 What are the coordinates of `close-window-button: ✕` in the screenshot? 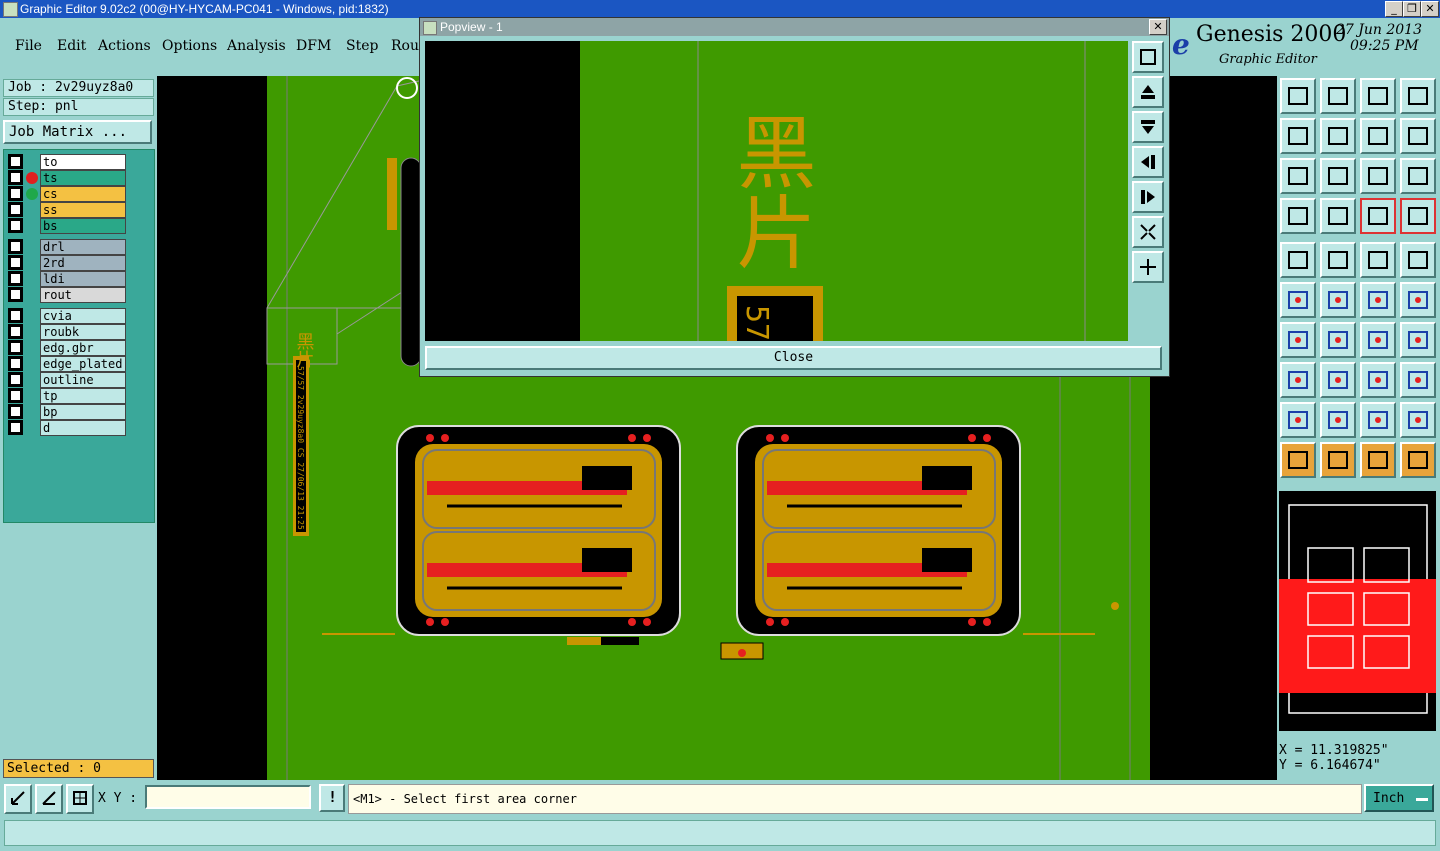 It's located at (1430, 9).